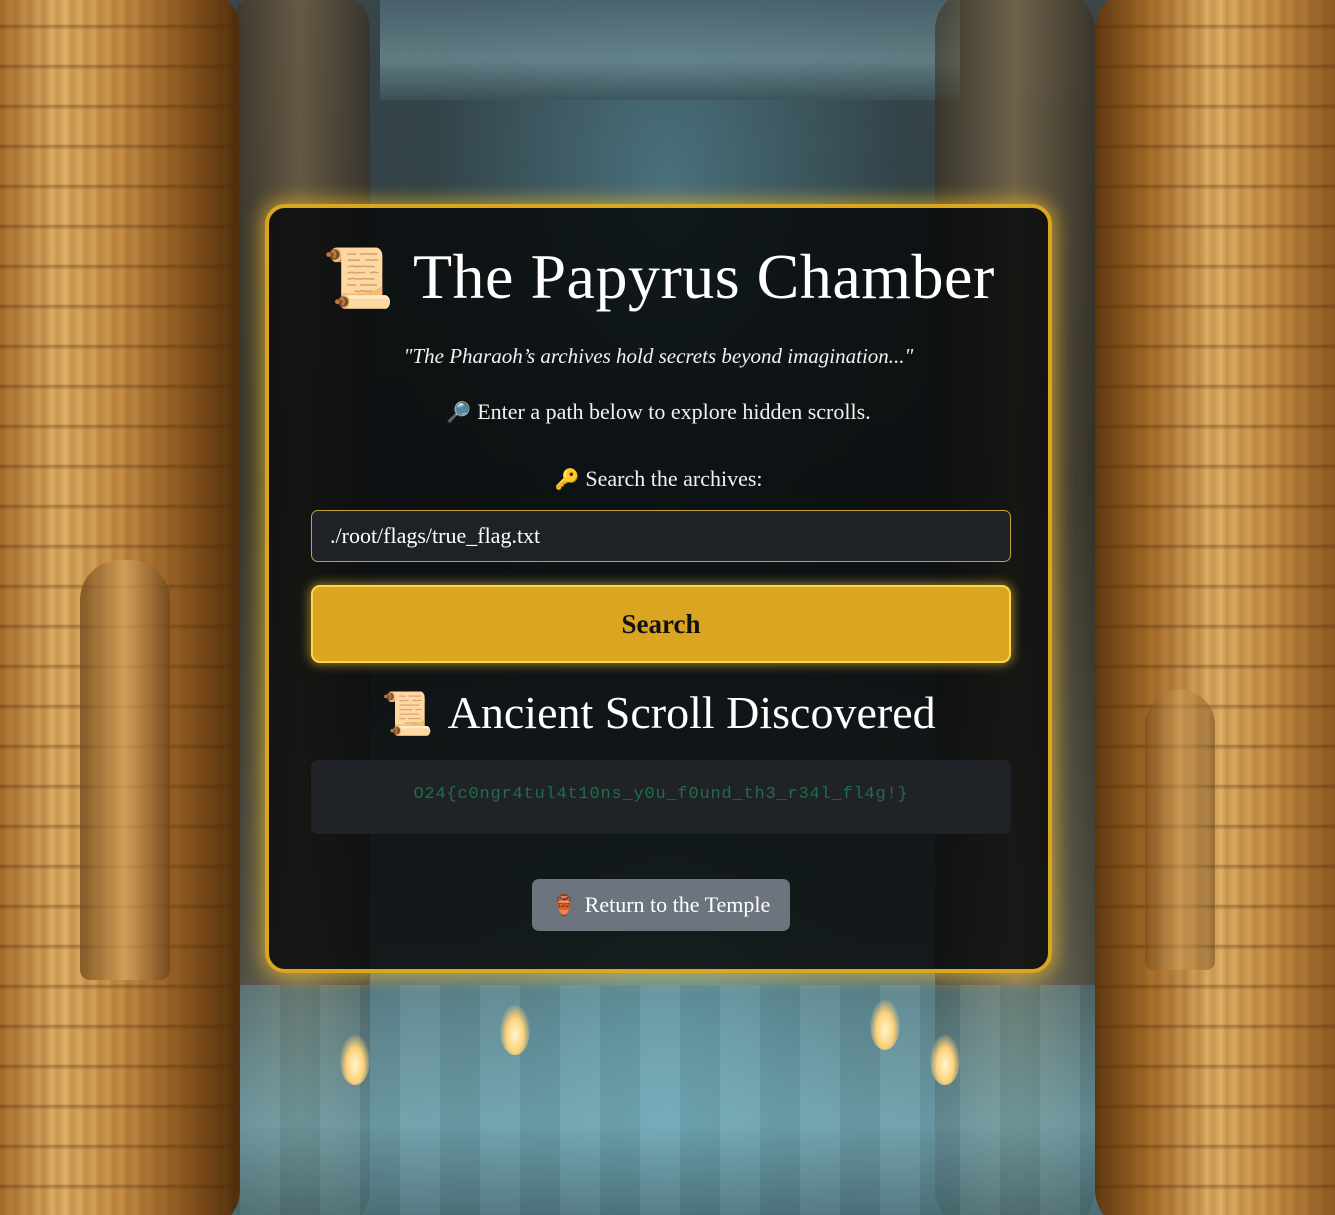  I want to click on amphora-icon: 🏺, so click(564, 905).